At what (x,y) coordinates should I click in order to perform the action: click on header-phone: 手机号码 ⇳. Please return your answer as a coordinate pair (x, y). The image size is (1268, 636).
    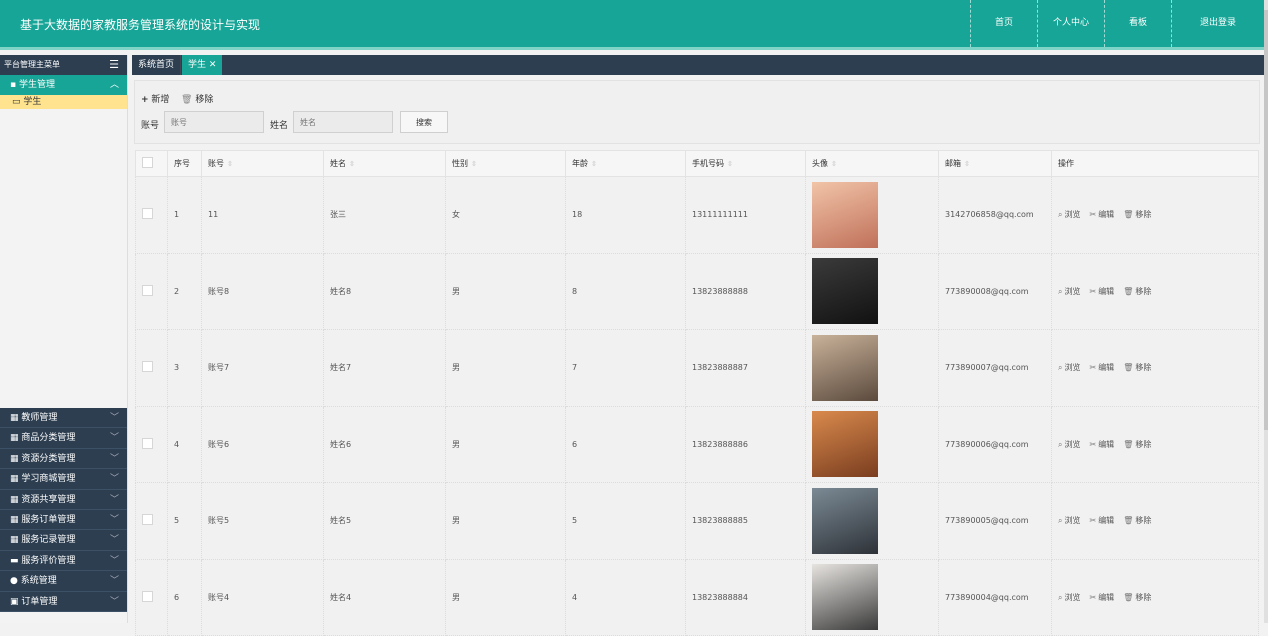
    Looking at the image, I should click on (745, 163).